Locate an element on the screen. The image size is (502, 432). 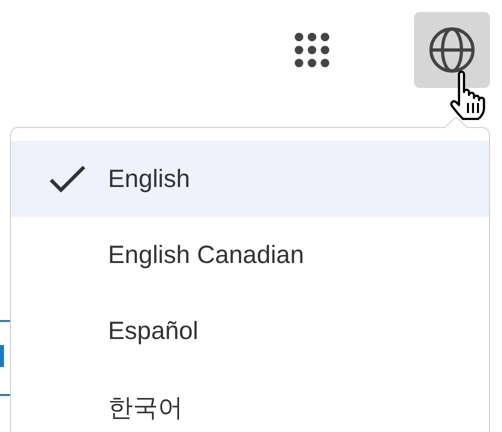
apps-grid-icon is located at coordinates (312, 50).